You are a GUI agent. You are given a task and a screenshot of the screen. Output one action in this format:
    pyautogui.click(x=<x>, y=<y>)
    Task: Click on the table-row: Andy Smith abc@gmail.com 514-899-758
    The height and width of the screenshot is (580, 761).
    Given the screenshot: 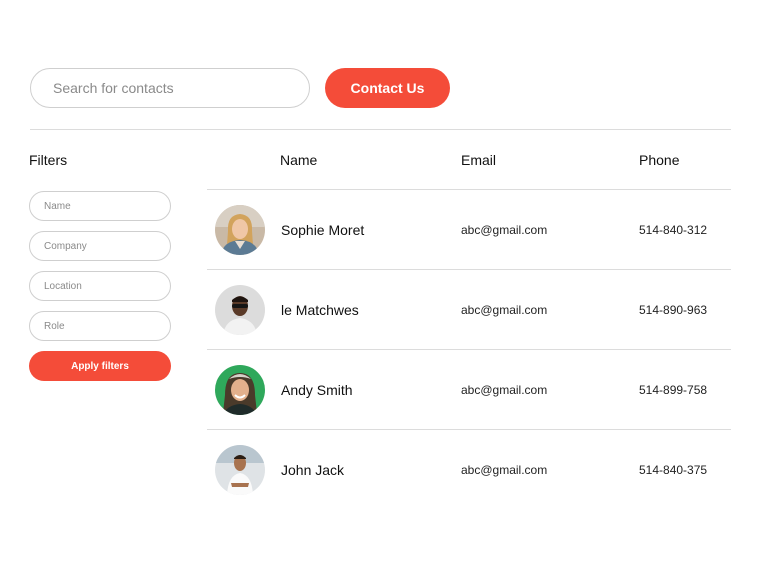 What is the action you would take?
    pyautogui.click(x=469, y=390)
    